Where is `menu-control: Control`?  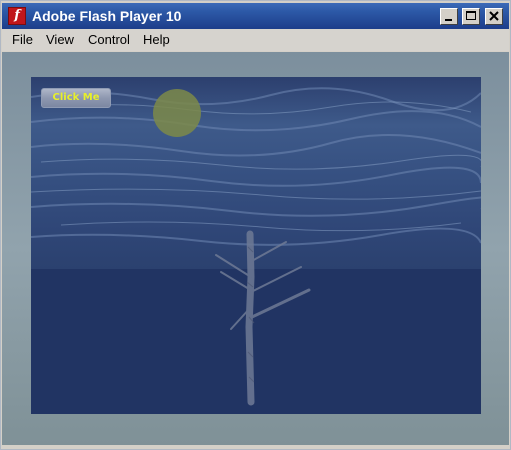
menu-control: Control is located at coordinates (109, 40).